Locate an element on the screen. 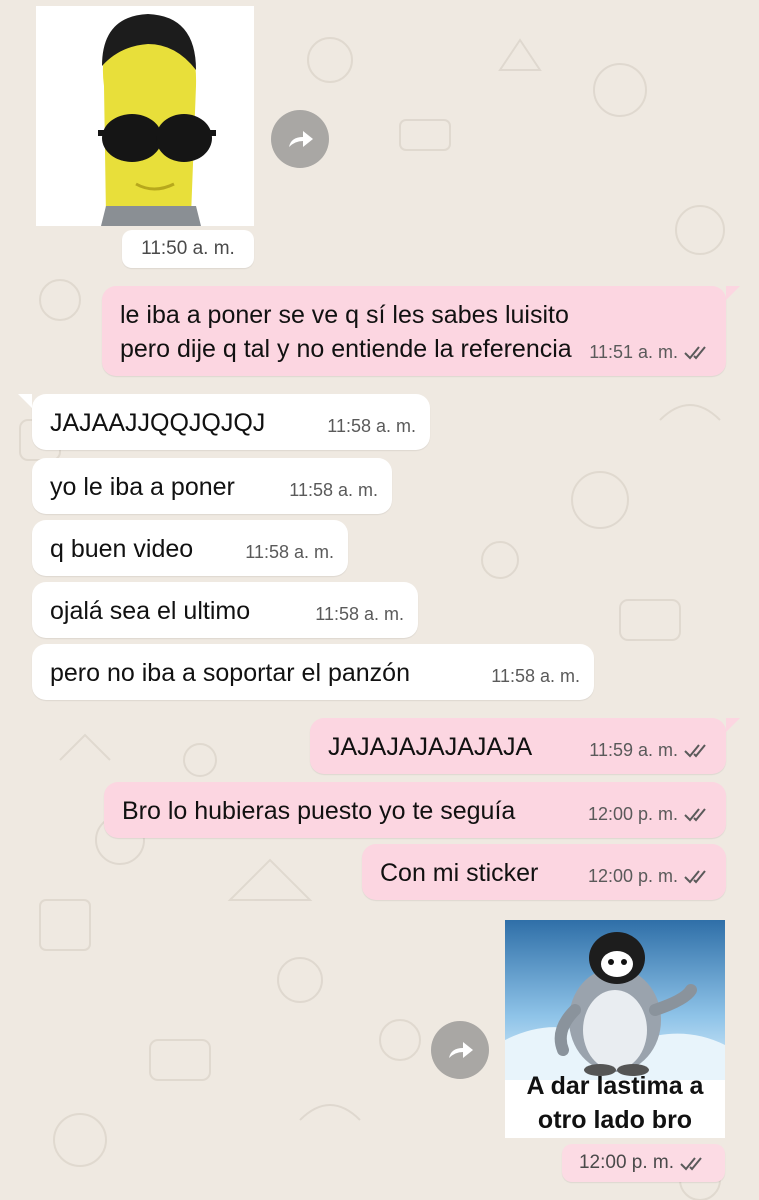 This screenshot has width=759, height=1200. message-meta: 11:51 a. m. is located at coordinates (650, 352).